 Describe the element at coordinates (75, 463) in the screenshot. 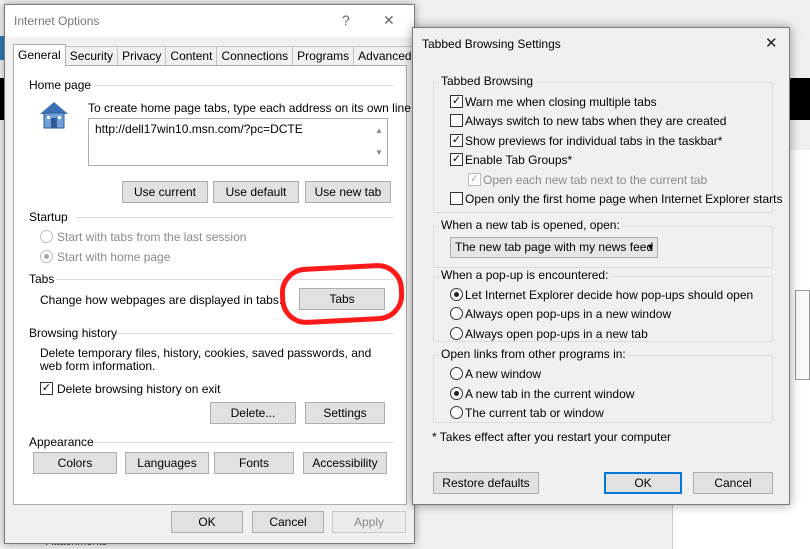

I see `colors-button: Colors` at that location.